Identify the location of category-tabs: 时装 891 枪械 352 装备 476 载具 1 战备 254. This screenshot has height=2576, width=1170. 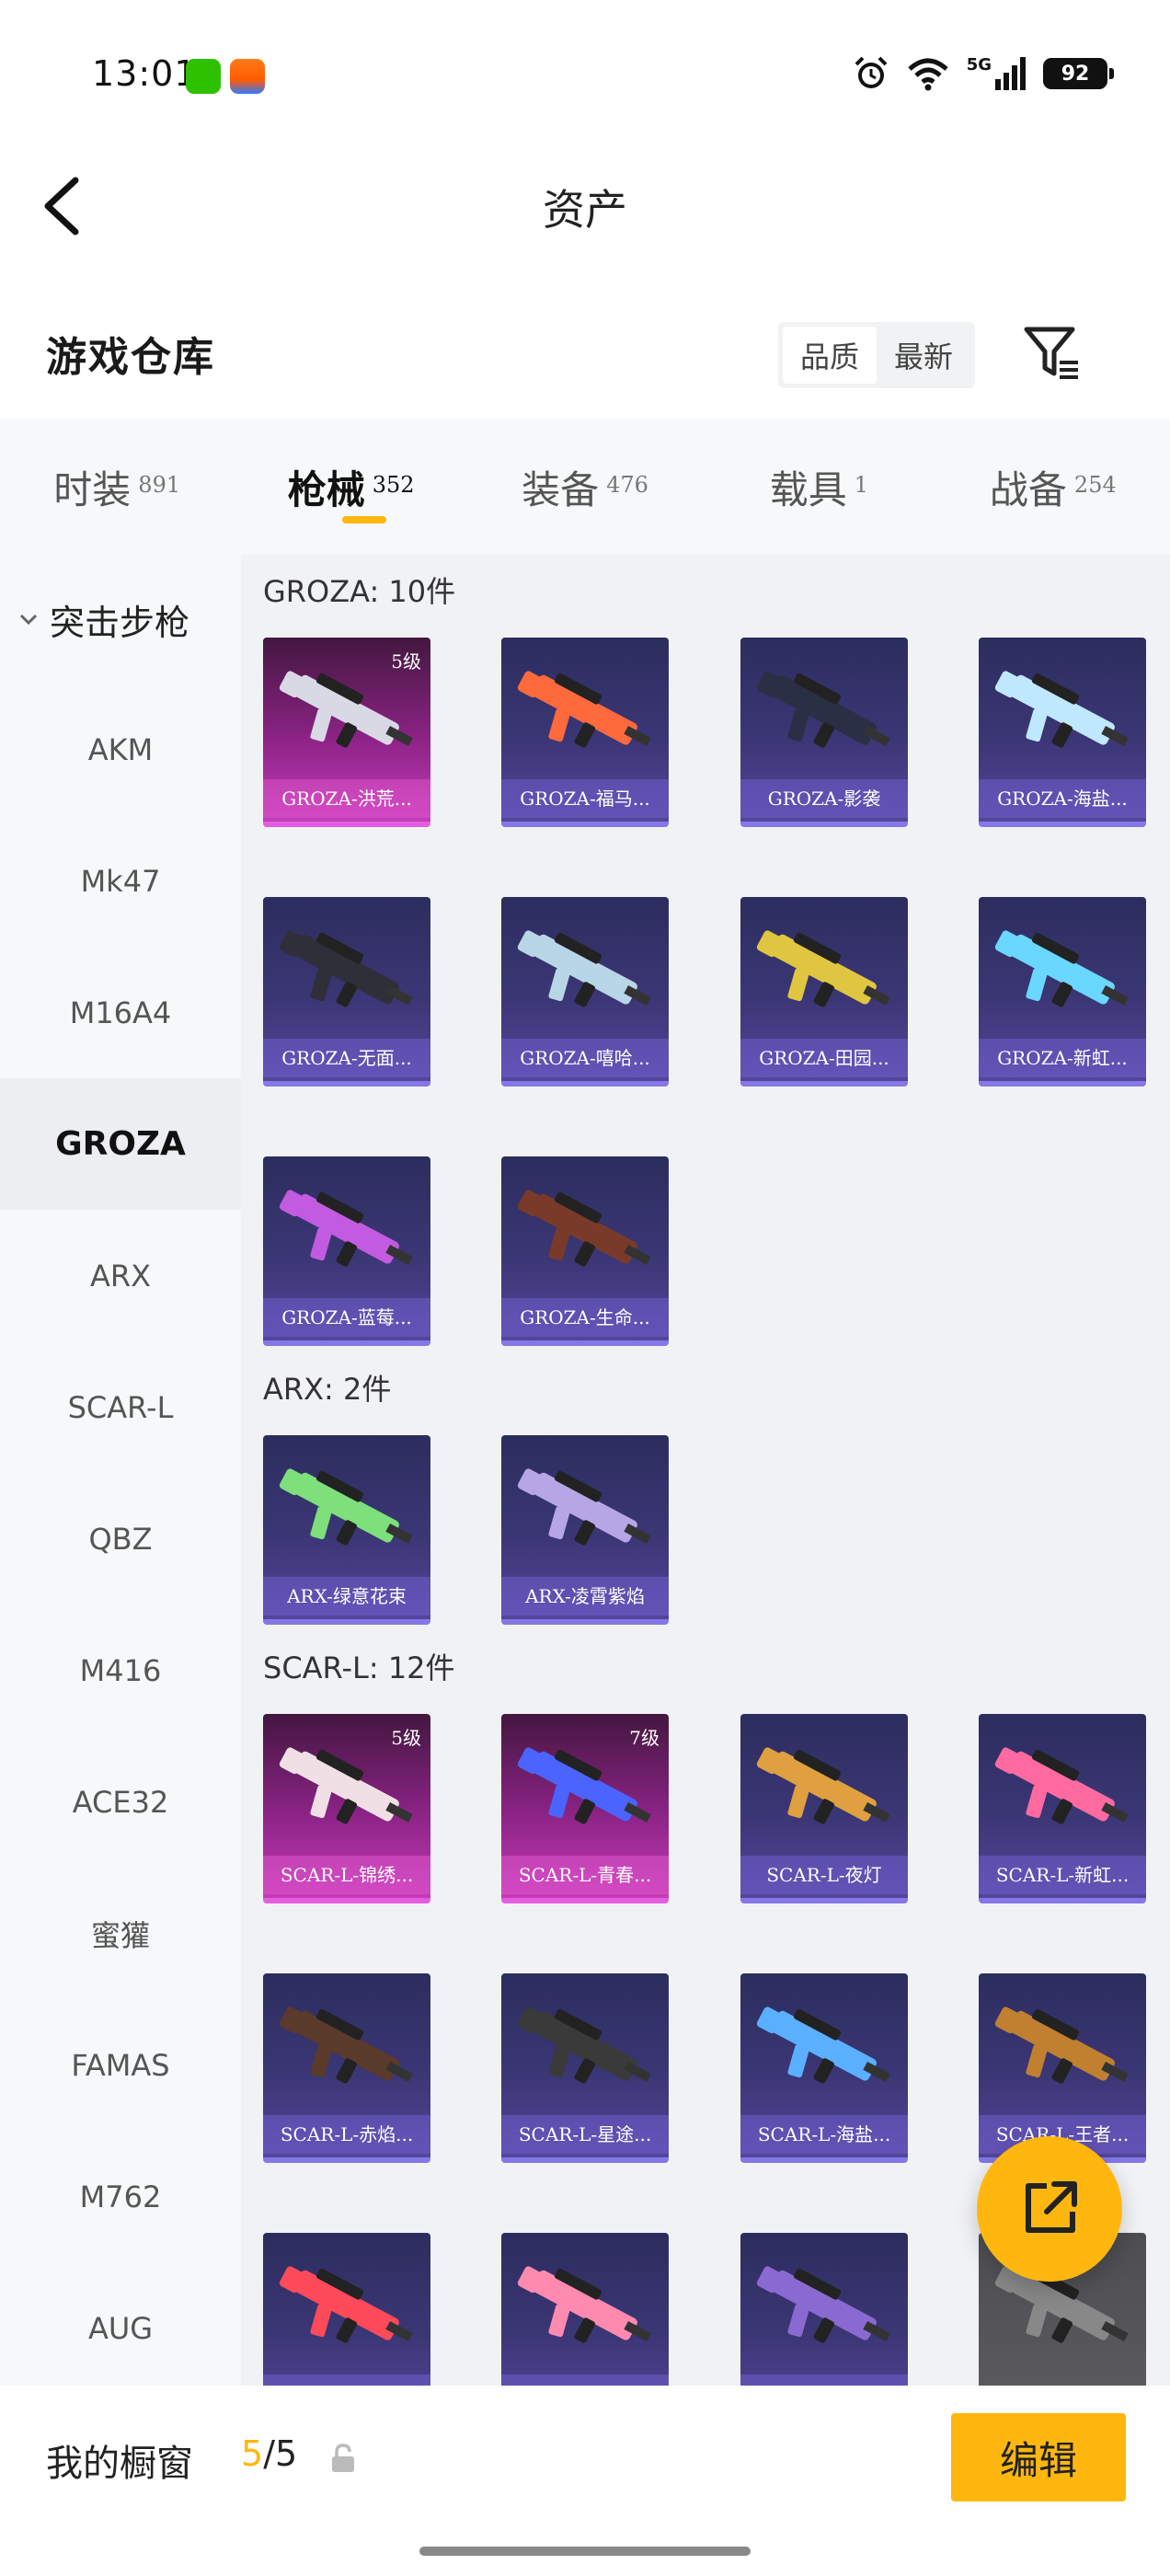
(585, 487).